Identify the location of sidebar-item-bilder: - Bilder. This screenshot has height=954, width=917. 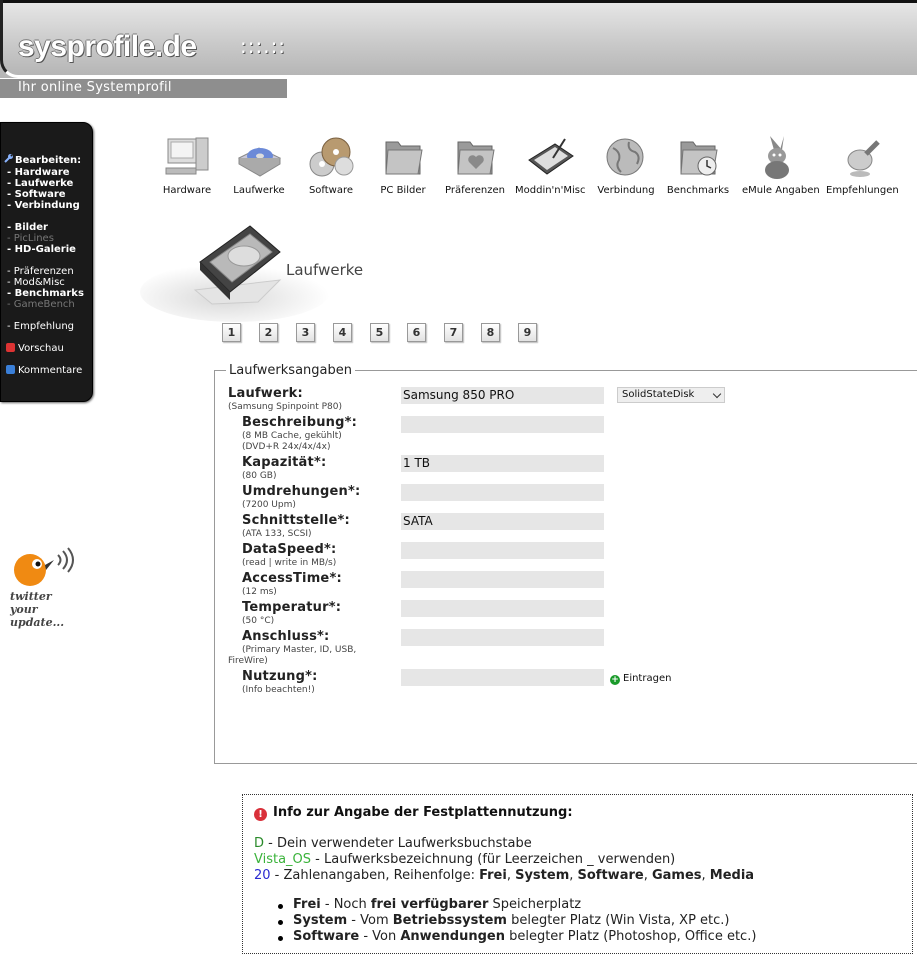
(27, 227).